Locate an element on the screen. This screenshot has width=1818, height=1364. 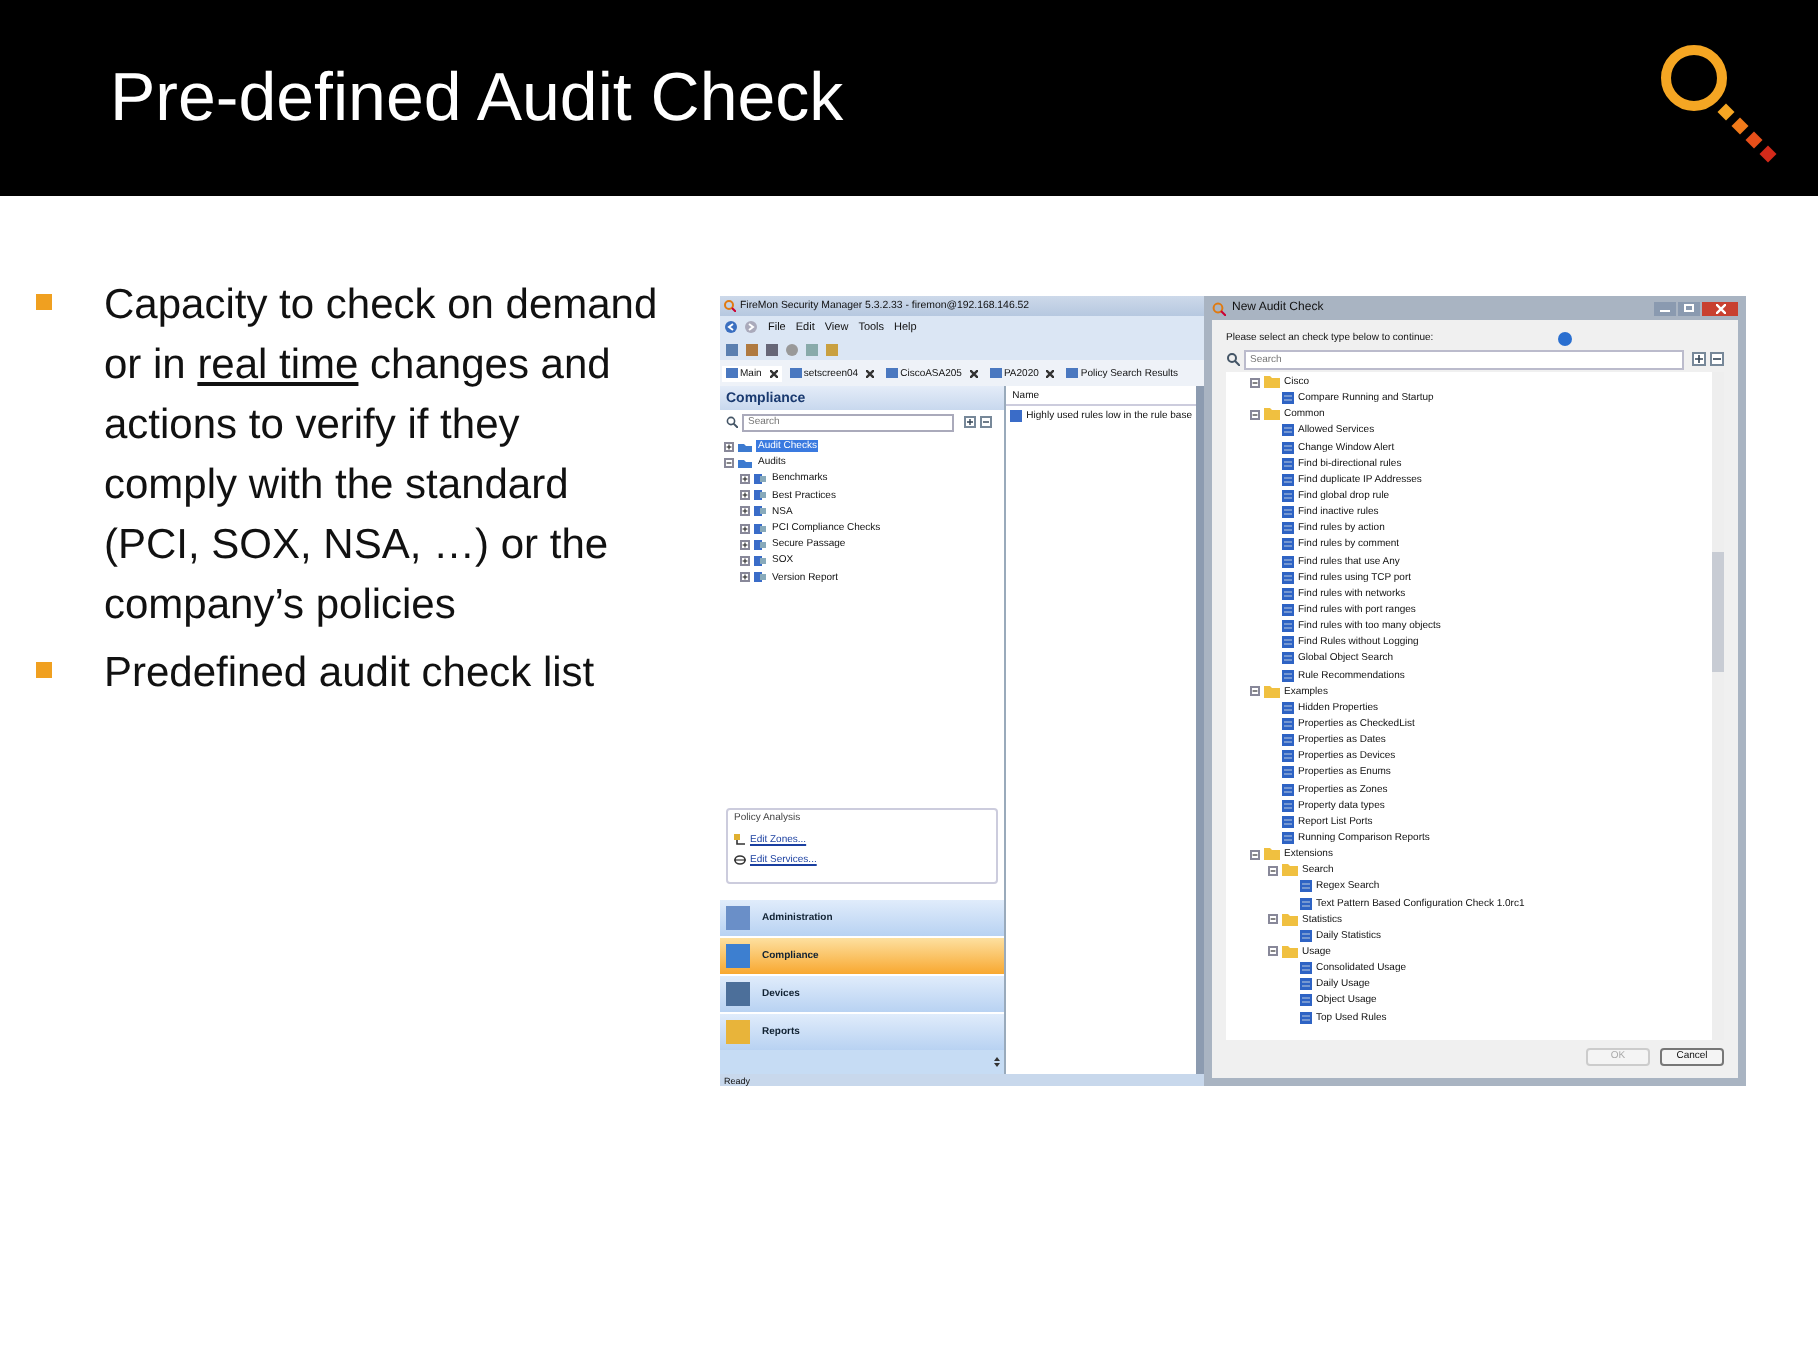
back-icon is located at coordinates (731, 327).